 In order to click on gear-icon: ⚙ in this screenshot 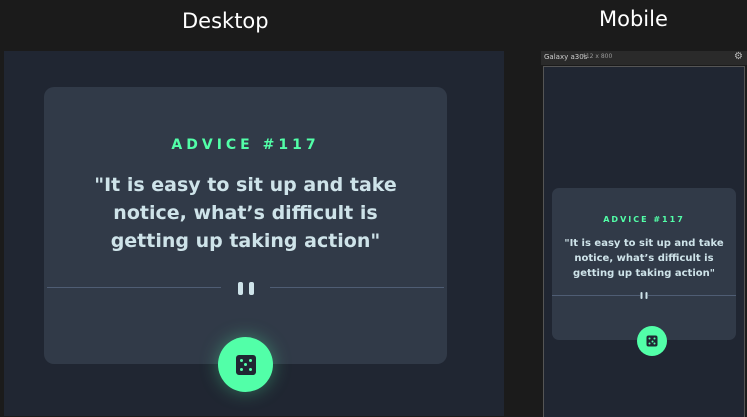, I will do `click(738, 56)`.